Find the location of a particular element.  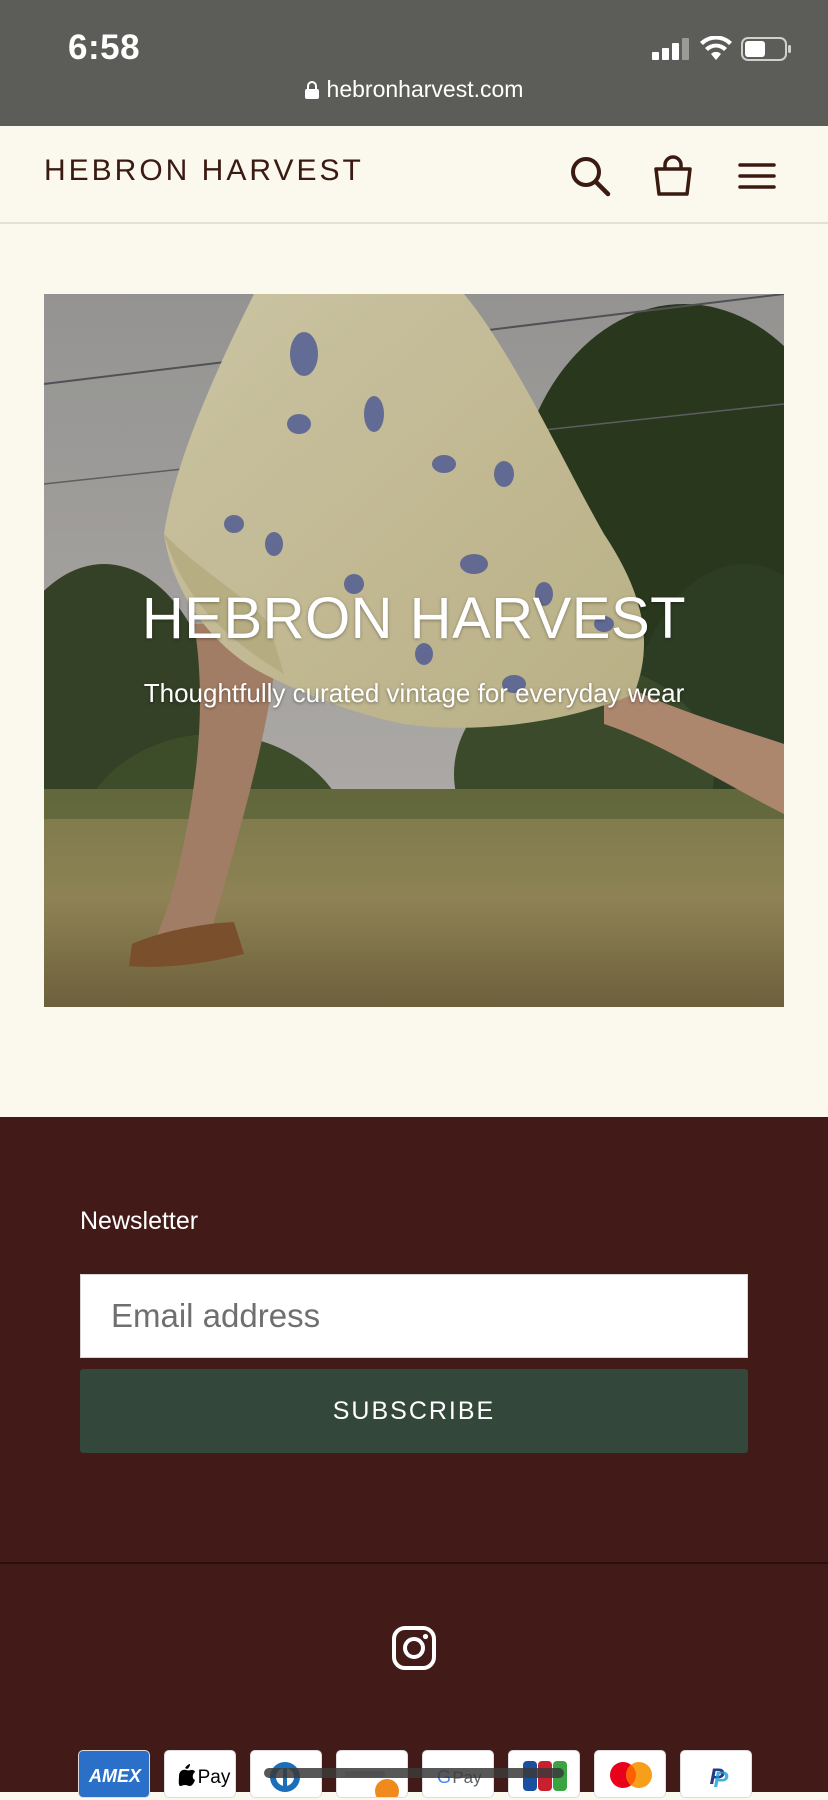

cellular-signal-icon is located at coordinates (670, 49).